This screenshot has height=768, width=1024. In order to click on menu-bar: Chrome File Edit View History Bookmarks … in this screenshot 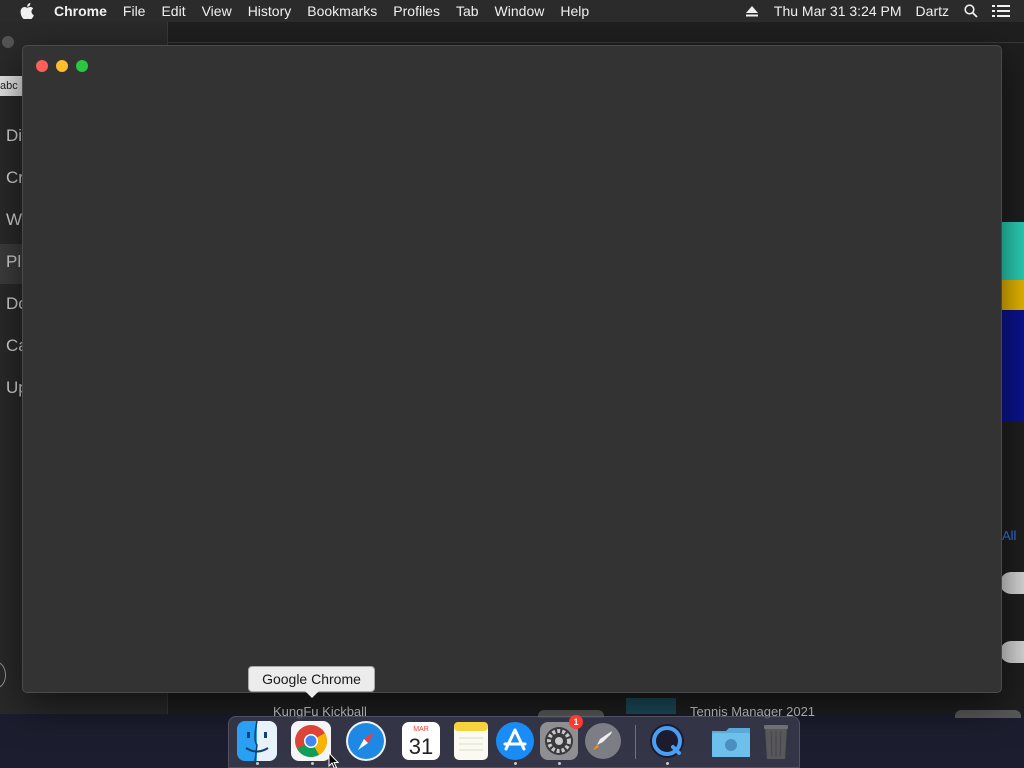, I will do `click(512, 11)`.